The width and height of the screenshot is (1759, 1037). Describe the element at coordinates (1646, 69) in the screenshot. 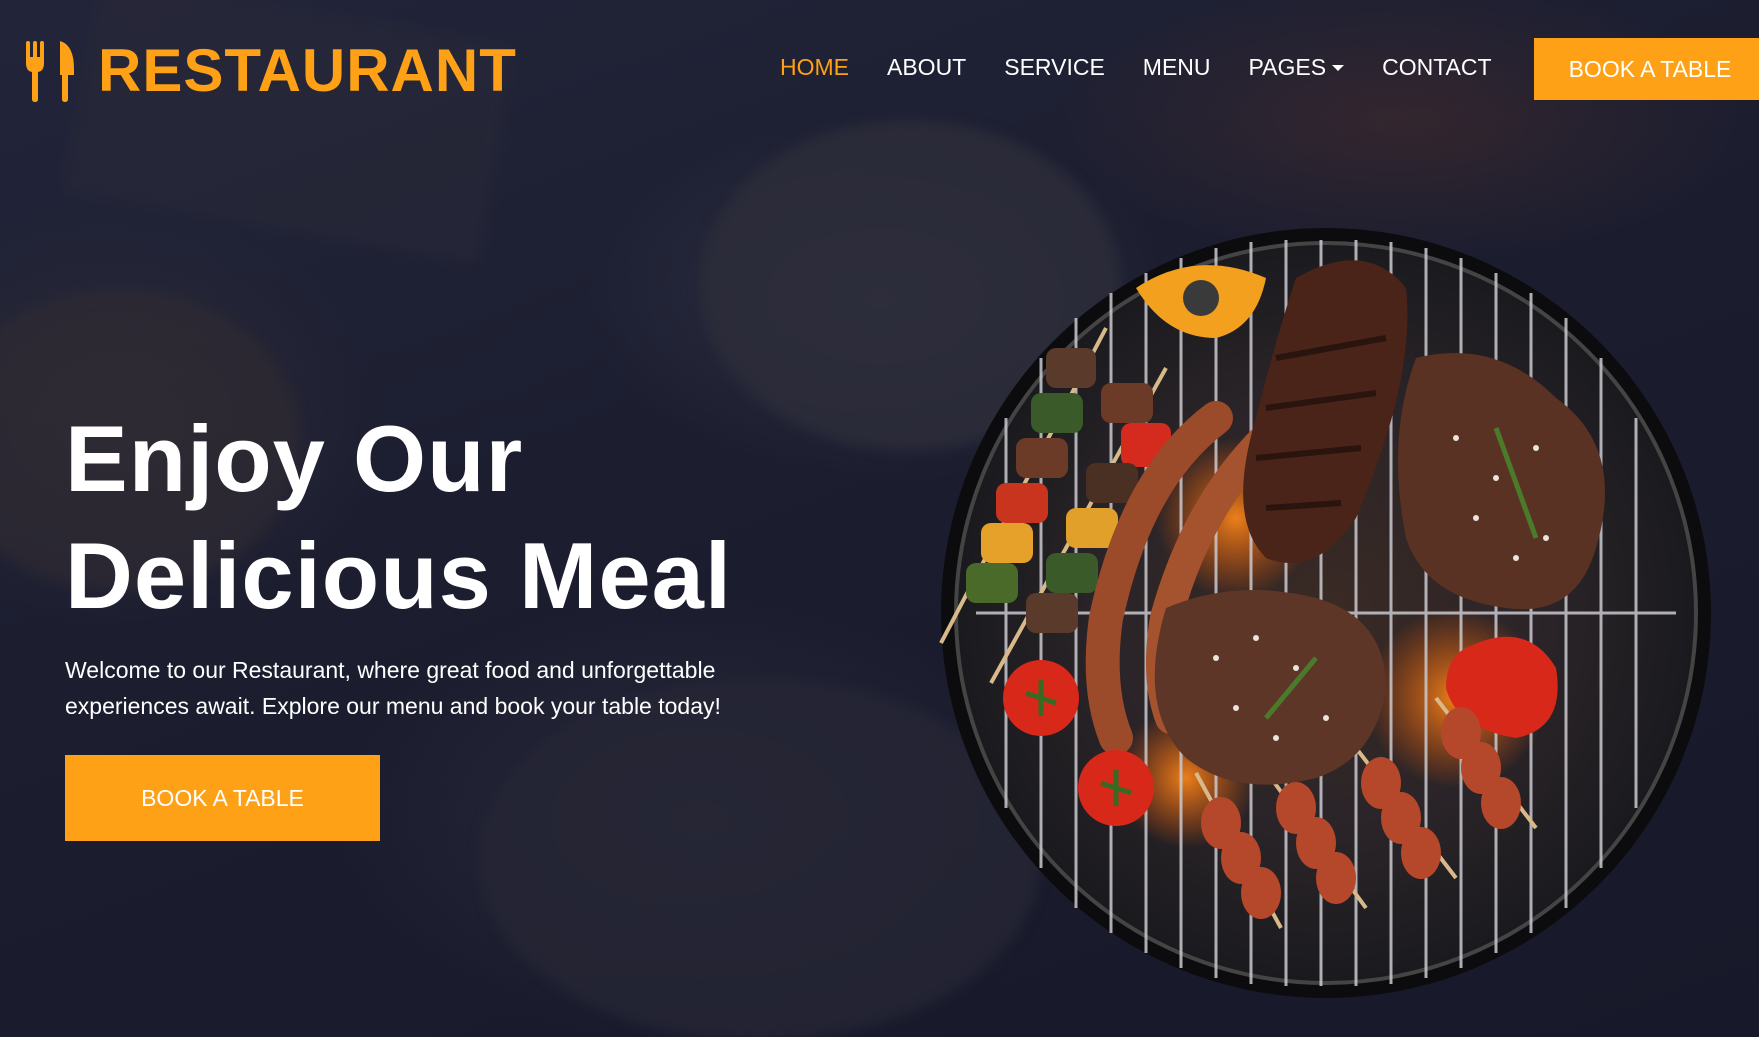

I see `book-table-nav-button: BOOK A TABLE` at that location.